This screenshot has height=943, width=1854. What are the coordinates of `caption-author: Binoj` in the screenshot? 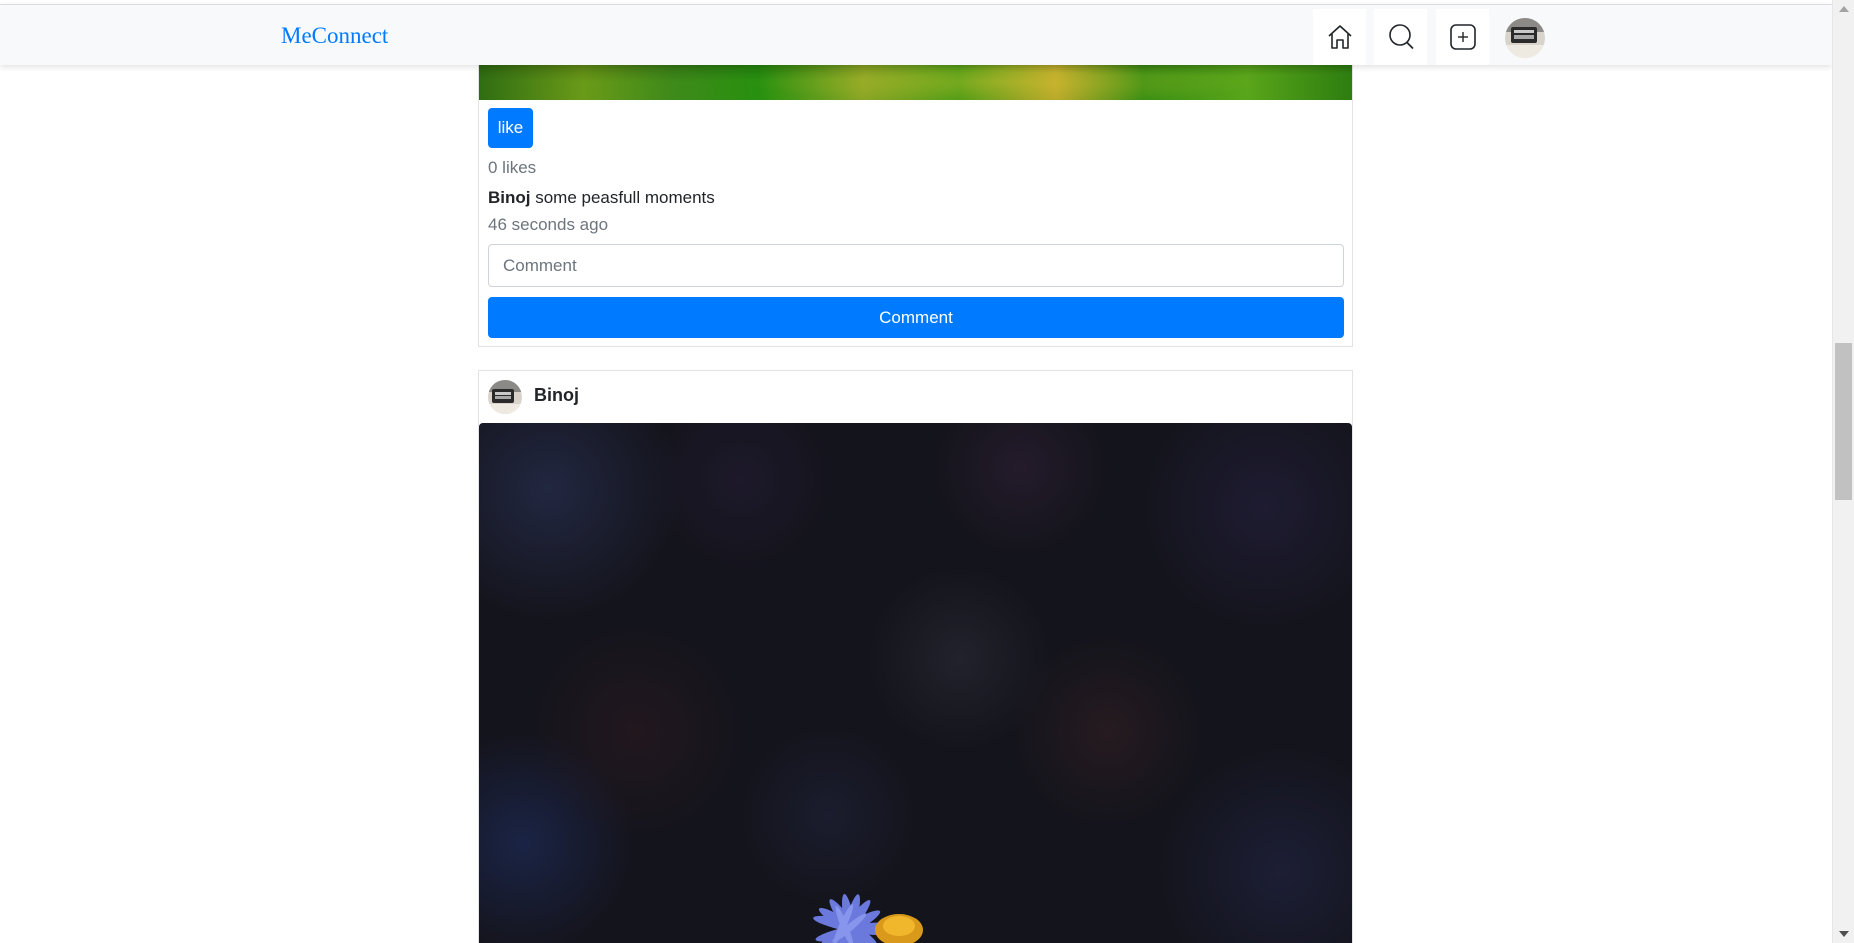 It's located at (509, 197).